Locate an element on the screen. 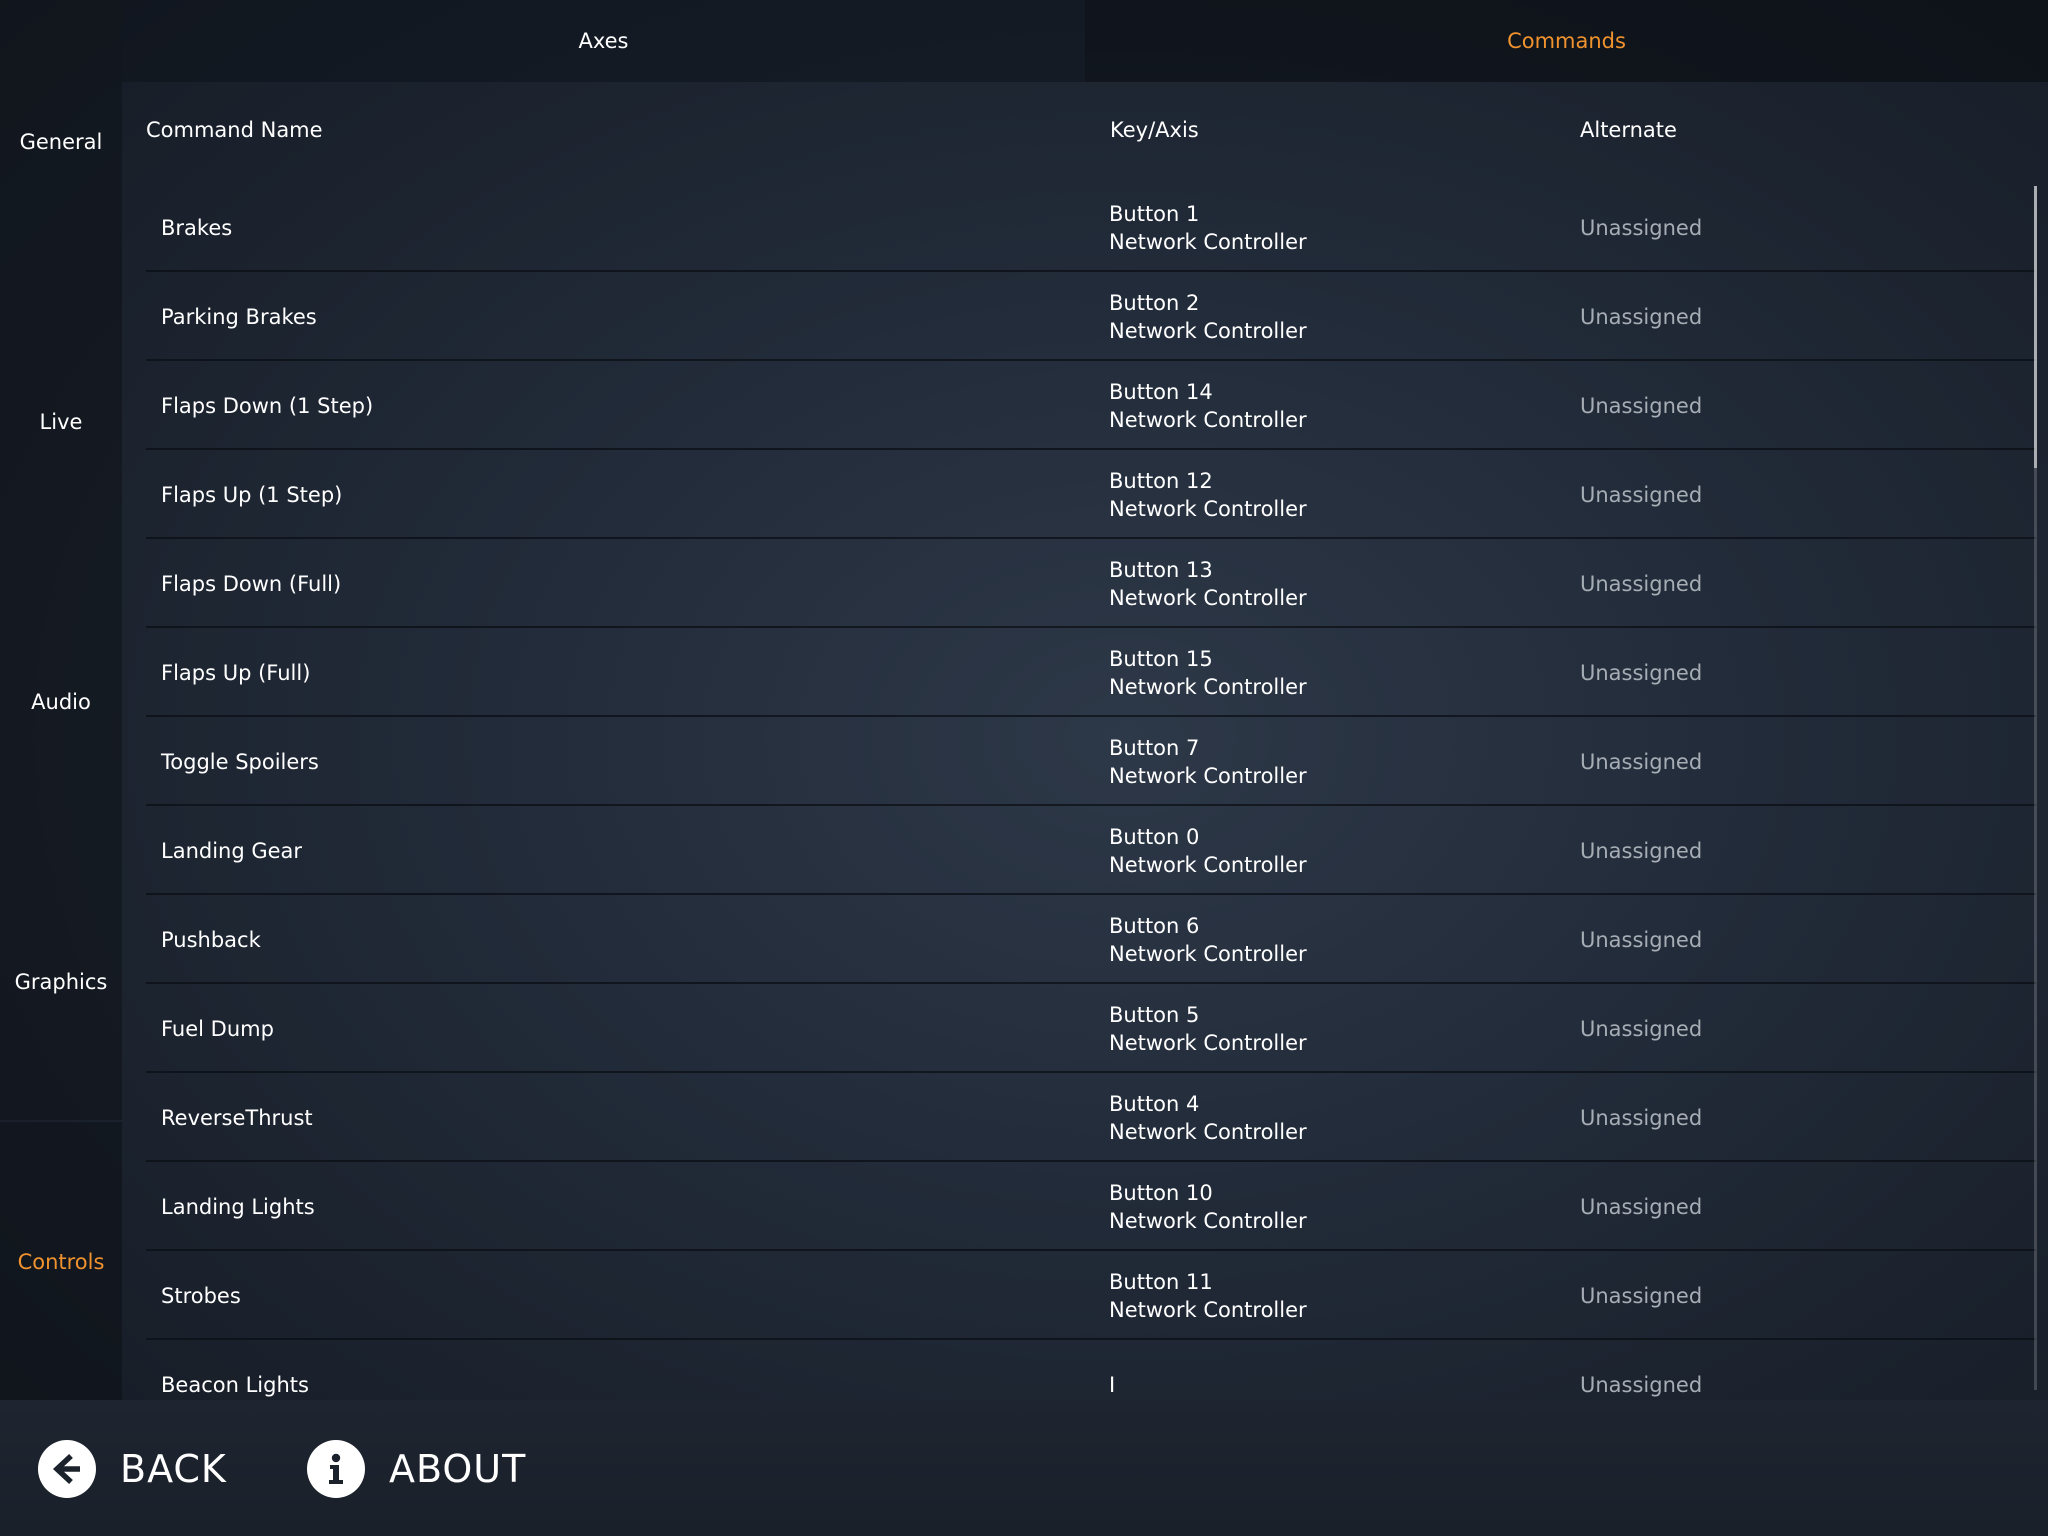  sidebar-item-audio: Audio is located at coordinates (61, 702).